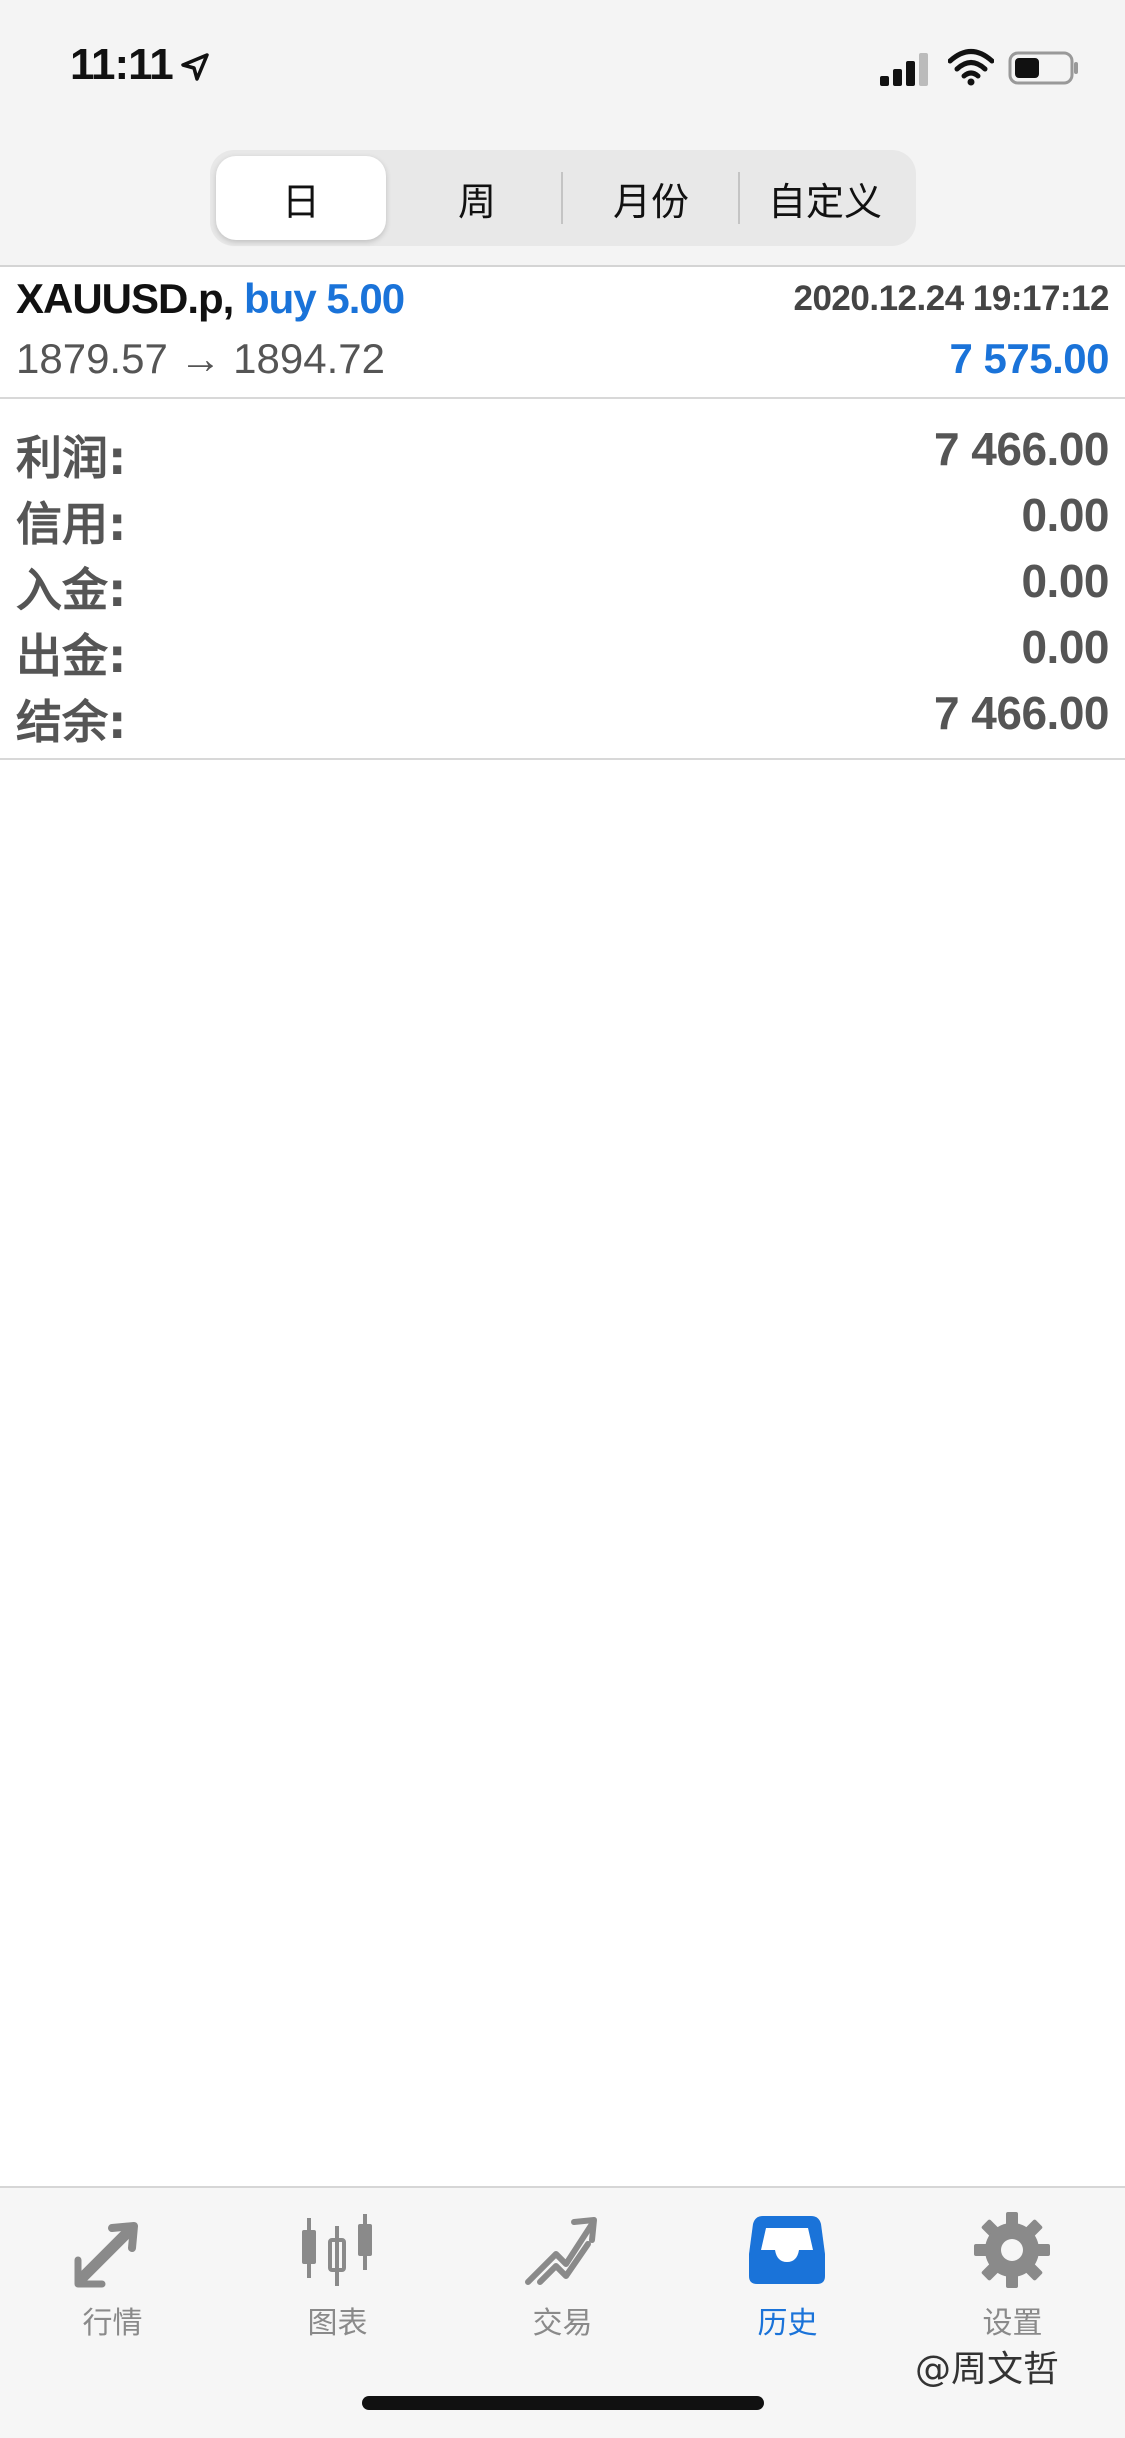 The width and height of the screenshot is (1125, 2438). What do you see at coordinates (563, 198) in the screenshot?
I see `period-segmented-control: 日 周 月份 自定义` at bounding box center [563, 198].